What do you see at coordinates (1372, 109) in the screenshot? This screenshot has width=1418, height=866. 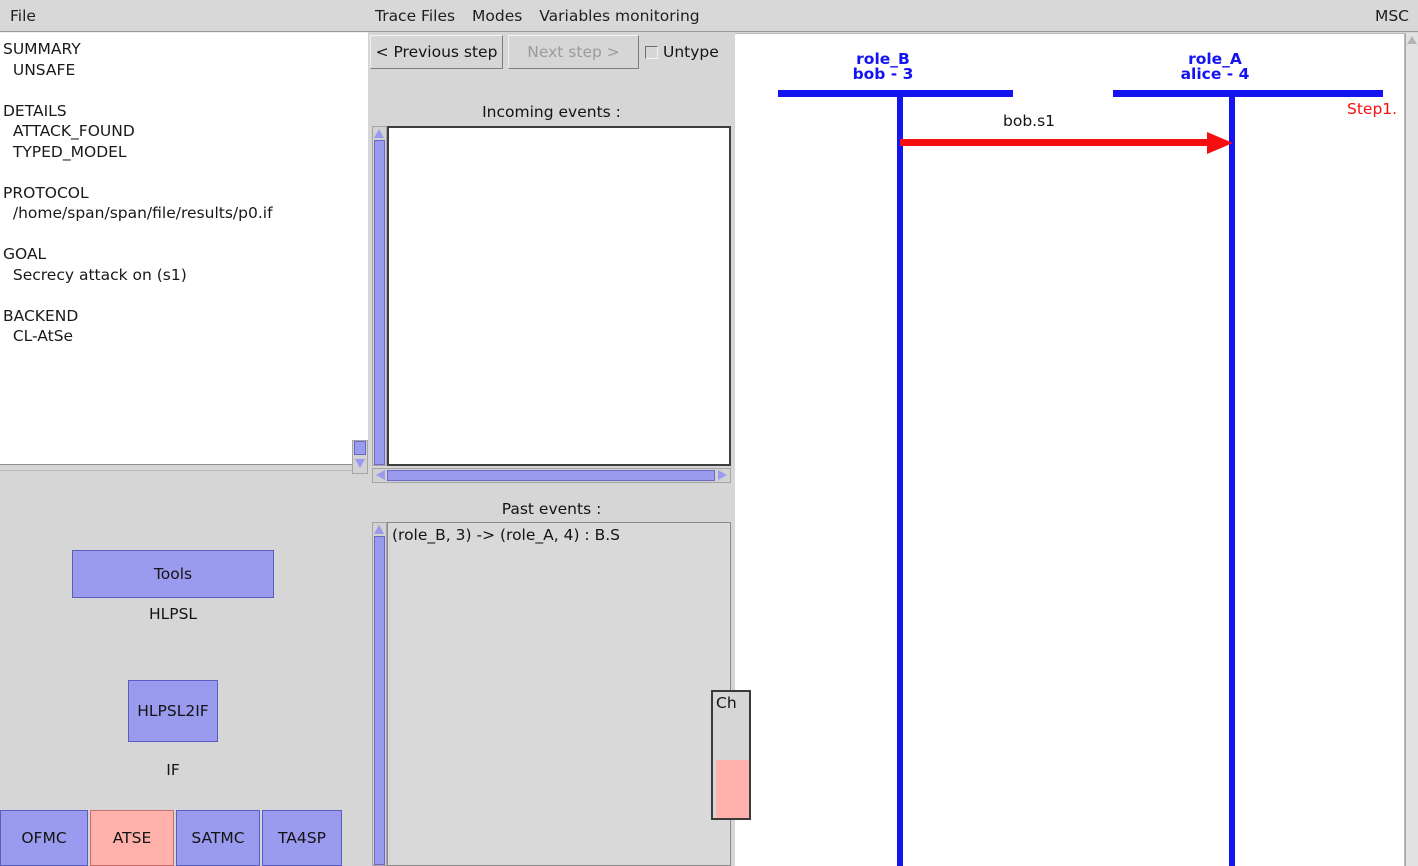 I see `step-label: Step1.` at bounding box center [1372, 109].